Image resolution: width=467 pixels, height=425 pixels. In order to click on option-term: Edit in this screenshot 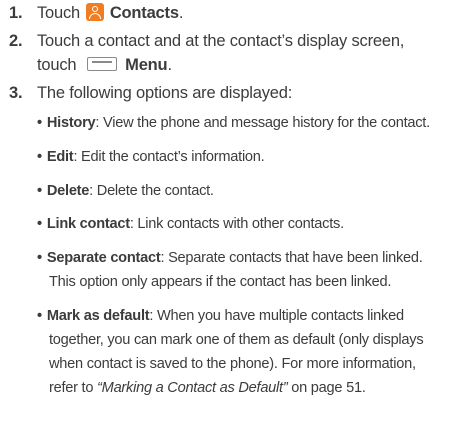, I will do `click(60, 157)`.